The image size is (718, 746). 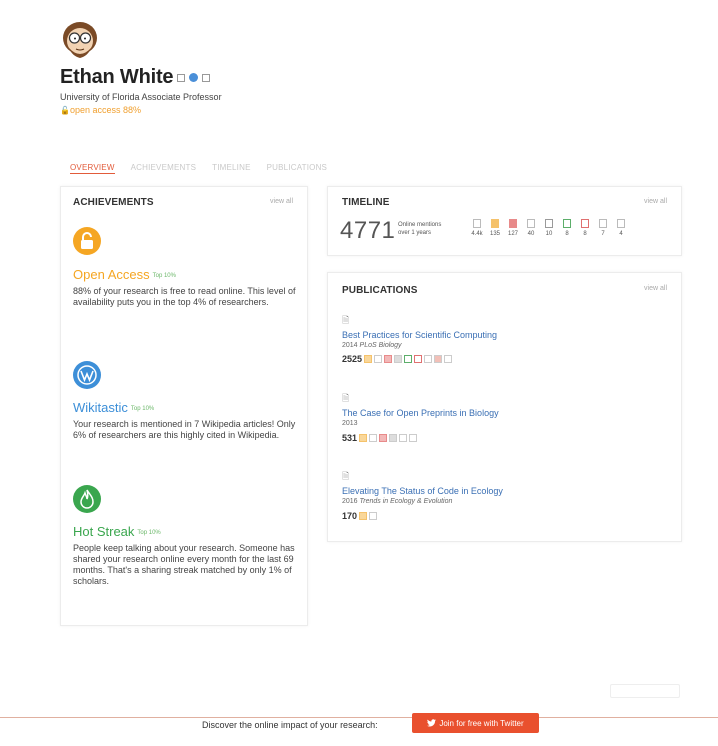 I want to click on timeline-view-all: view all, so click(x=655, y=201).